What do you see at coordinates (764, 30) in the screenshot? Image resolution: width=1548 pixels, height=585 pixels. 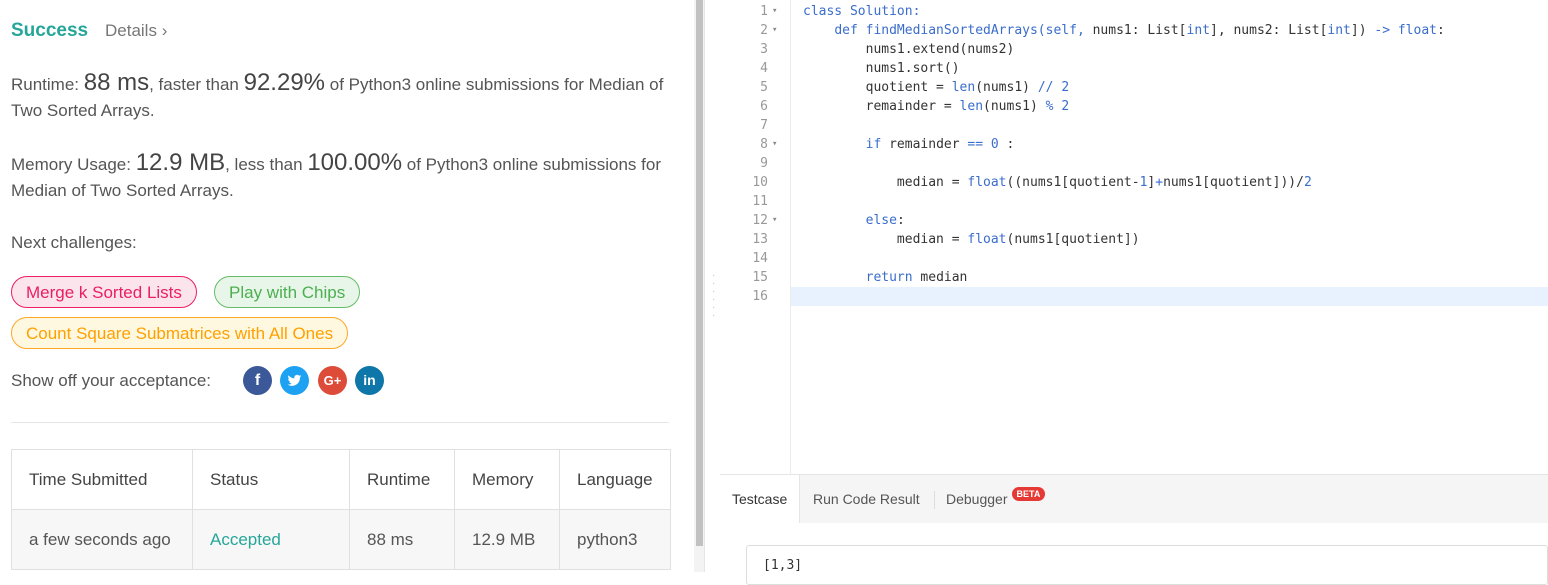 I see `line-number: 2` at bounding box center [764, 30].